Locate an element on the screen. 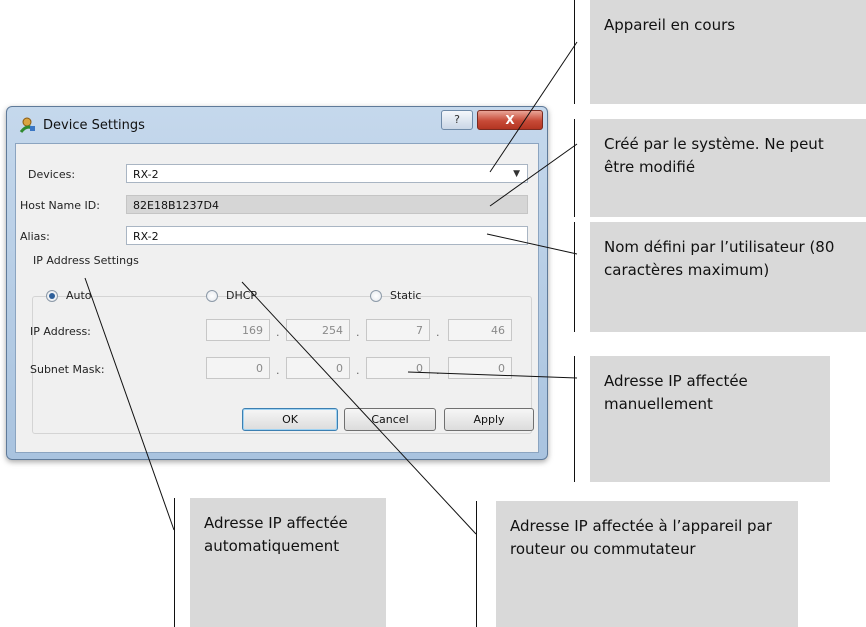  leader-dhcp is located at coordinates (359, 408).